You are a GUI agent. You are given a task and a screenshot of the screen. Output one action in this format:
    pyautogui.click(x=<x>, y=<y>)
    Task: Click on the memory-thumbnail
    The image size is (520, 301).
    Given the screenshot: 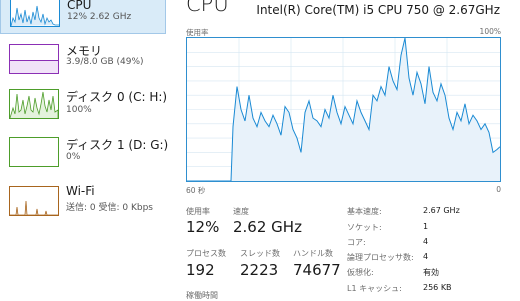 What is the action you would take?
    pyautogui.click(x=34, y=59)
    